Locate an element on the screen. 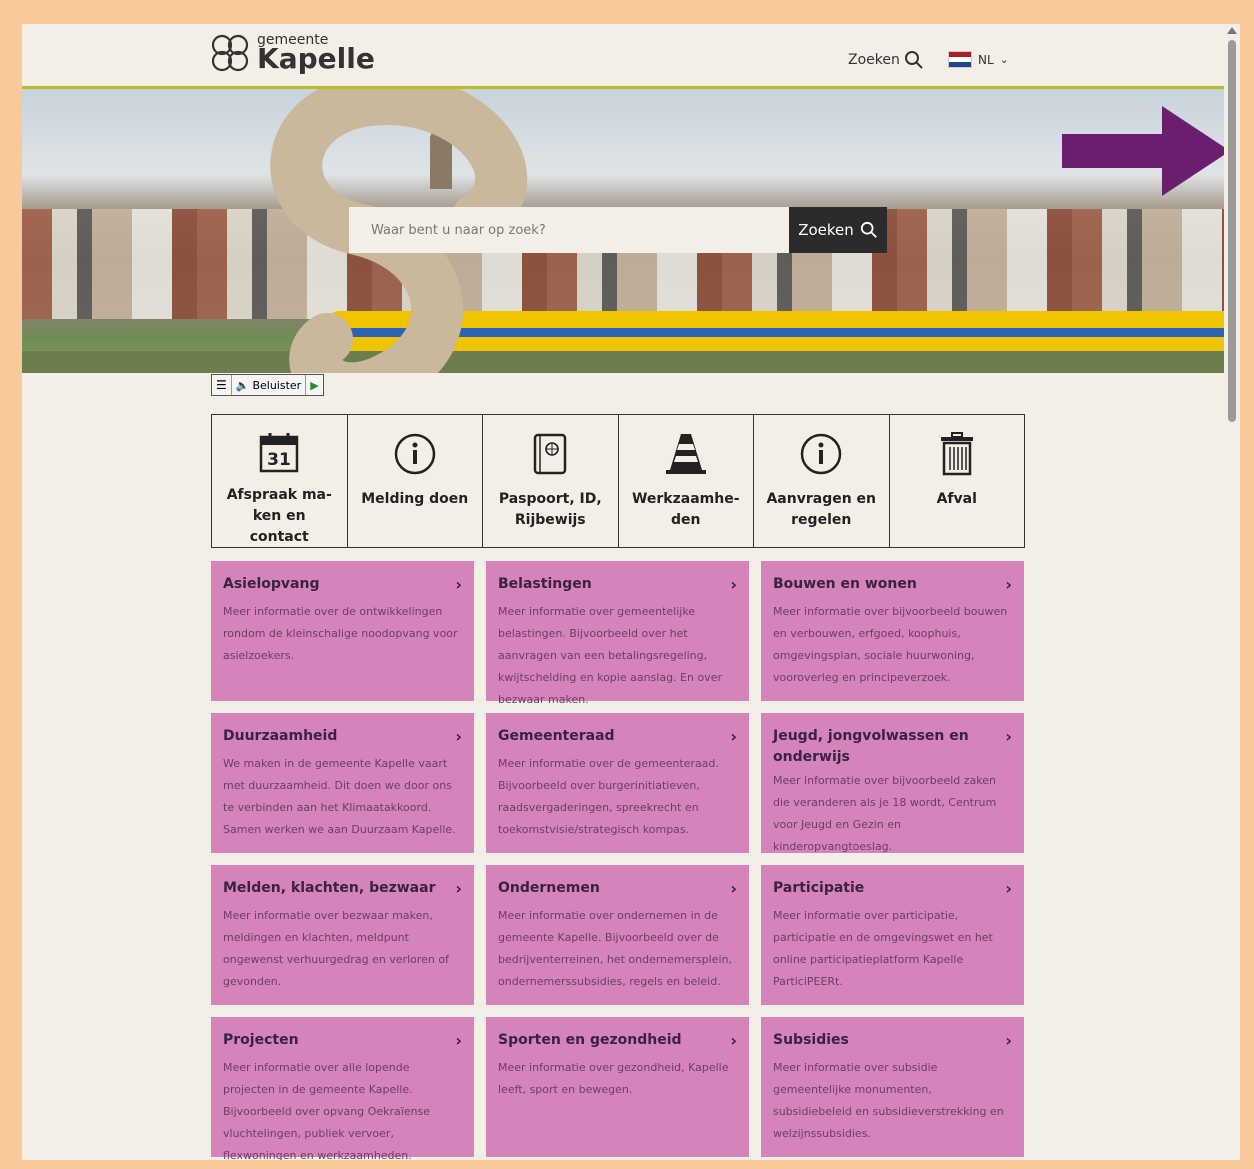 Image resolution: width=1254 pixels, height=1169 pixels. listen-button: 🔈 Beluister is located at coordinates (269, 385).